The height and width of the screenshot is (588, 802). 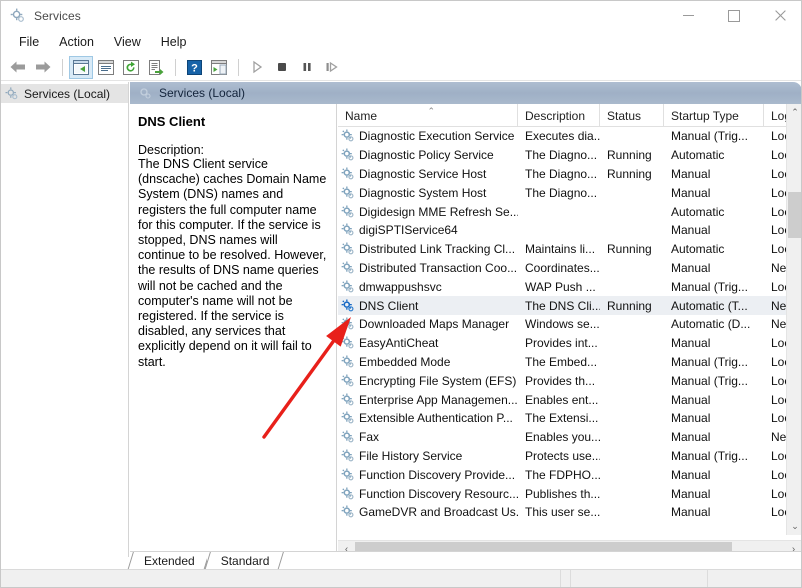 What do you see at coordinates (106, 67) in the screenshot?
I see `properties-button` at bounding box center [106, 67].